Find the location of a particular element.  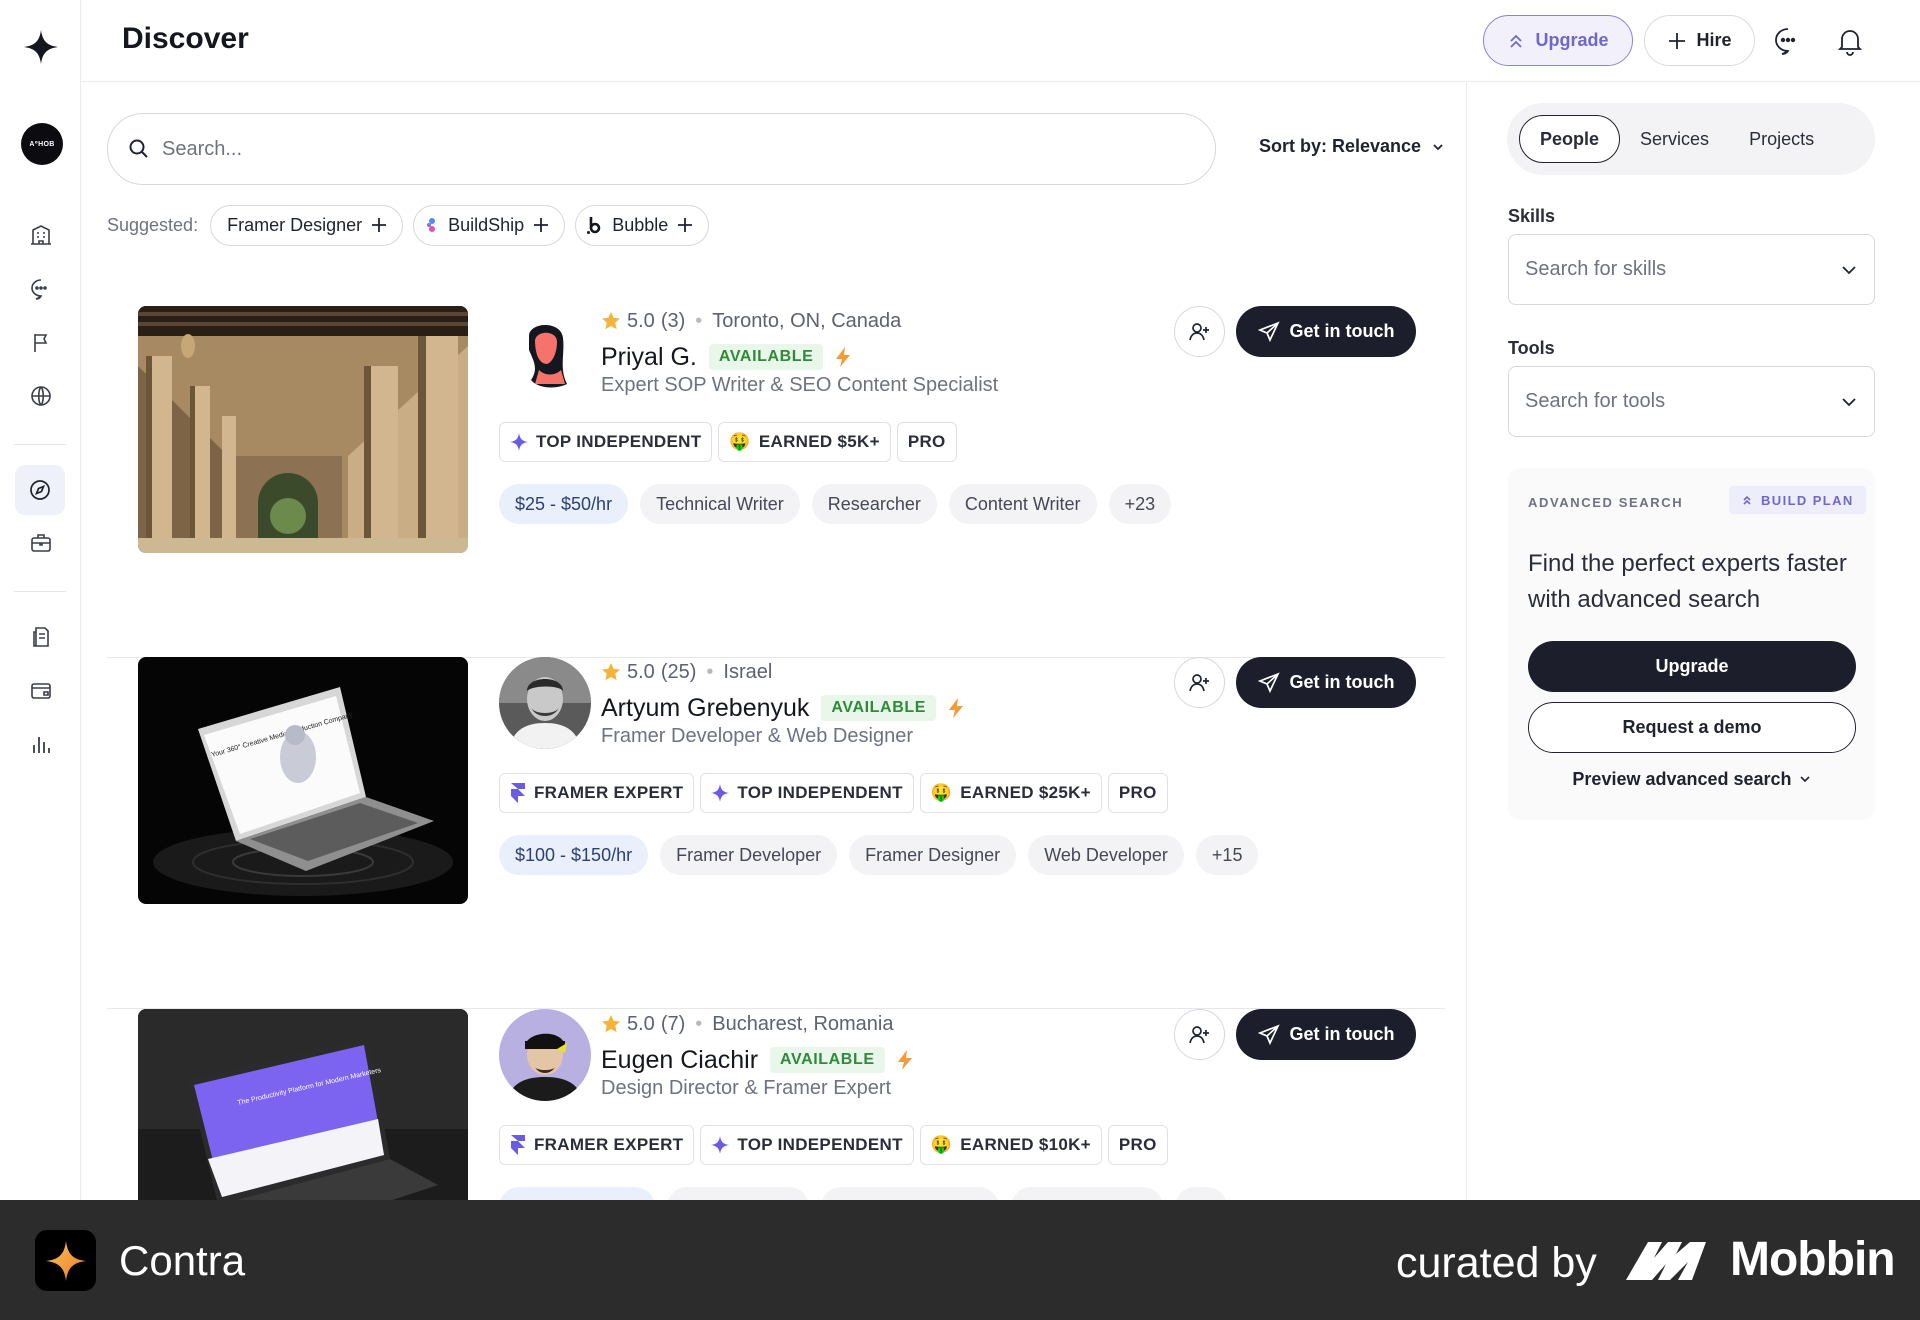

tools-label: Tools is located at coordinates (1531, 348).